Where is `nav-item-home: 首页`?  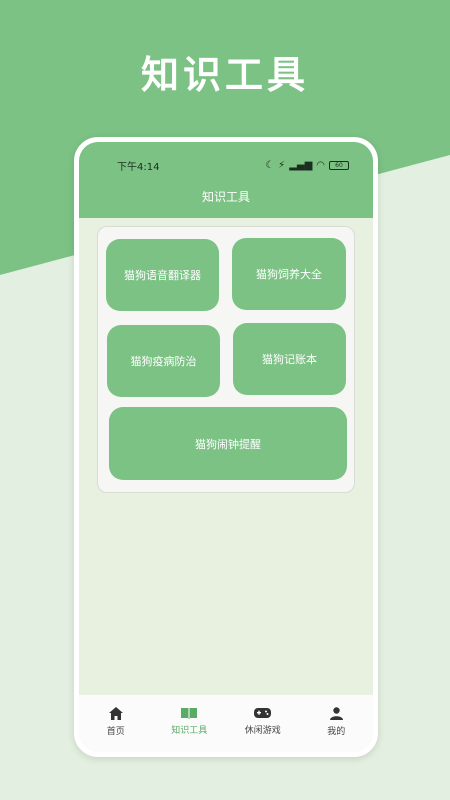 nav-item-home: 首页 is located at coordinates (116, 722).